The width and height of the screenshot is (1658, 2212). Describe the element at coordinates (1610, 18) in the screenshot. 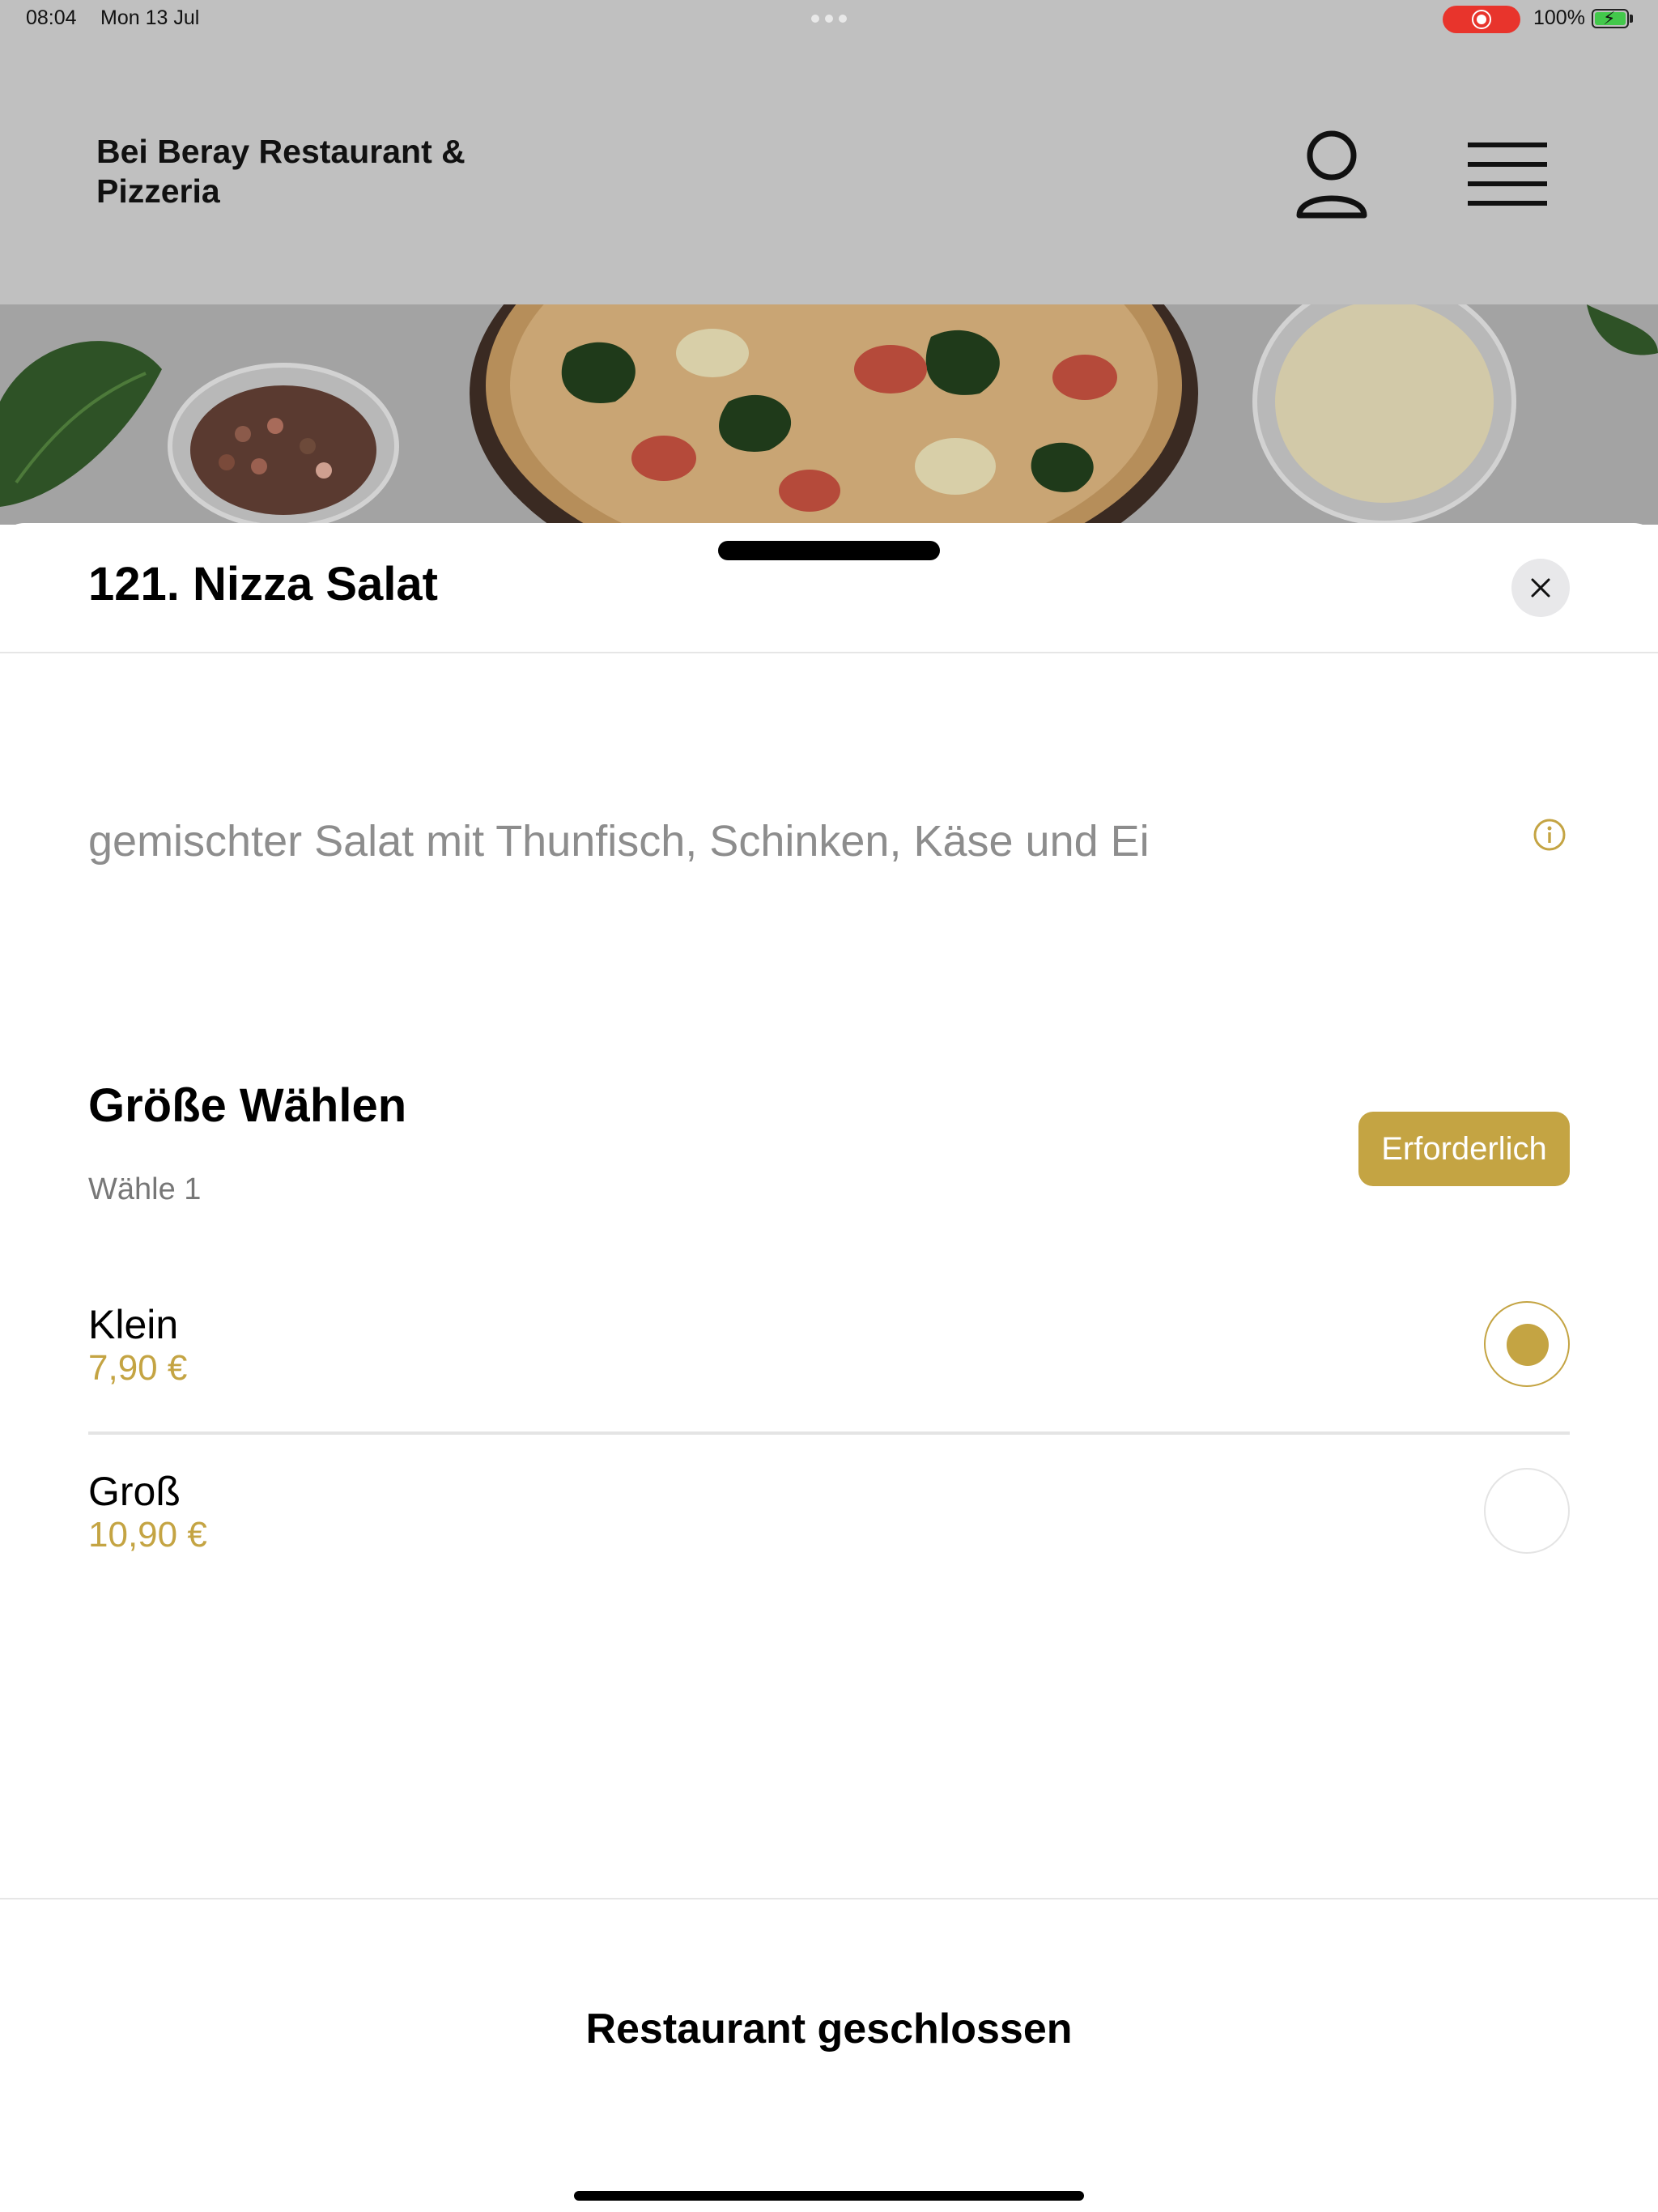

I see `battery-icon: ⚡` at that location.